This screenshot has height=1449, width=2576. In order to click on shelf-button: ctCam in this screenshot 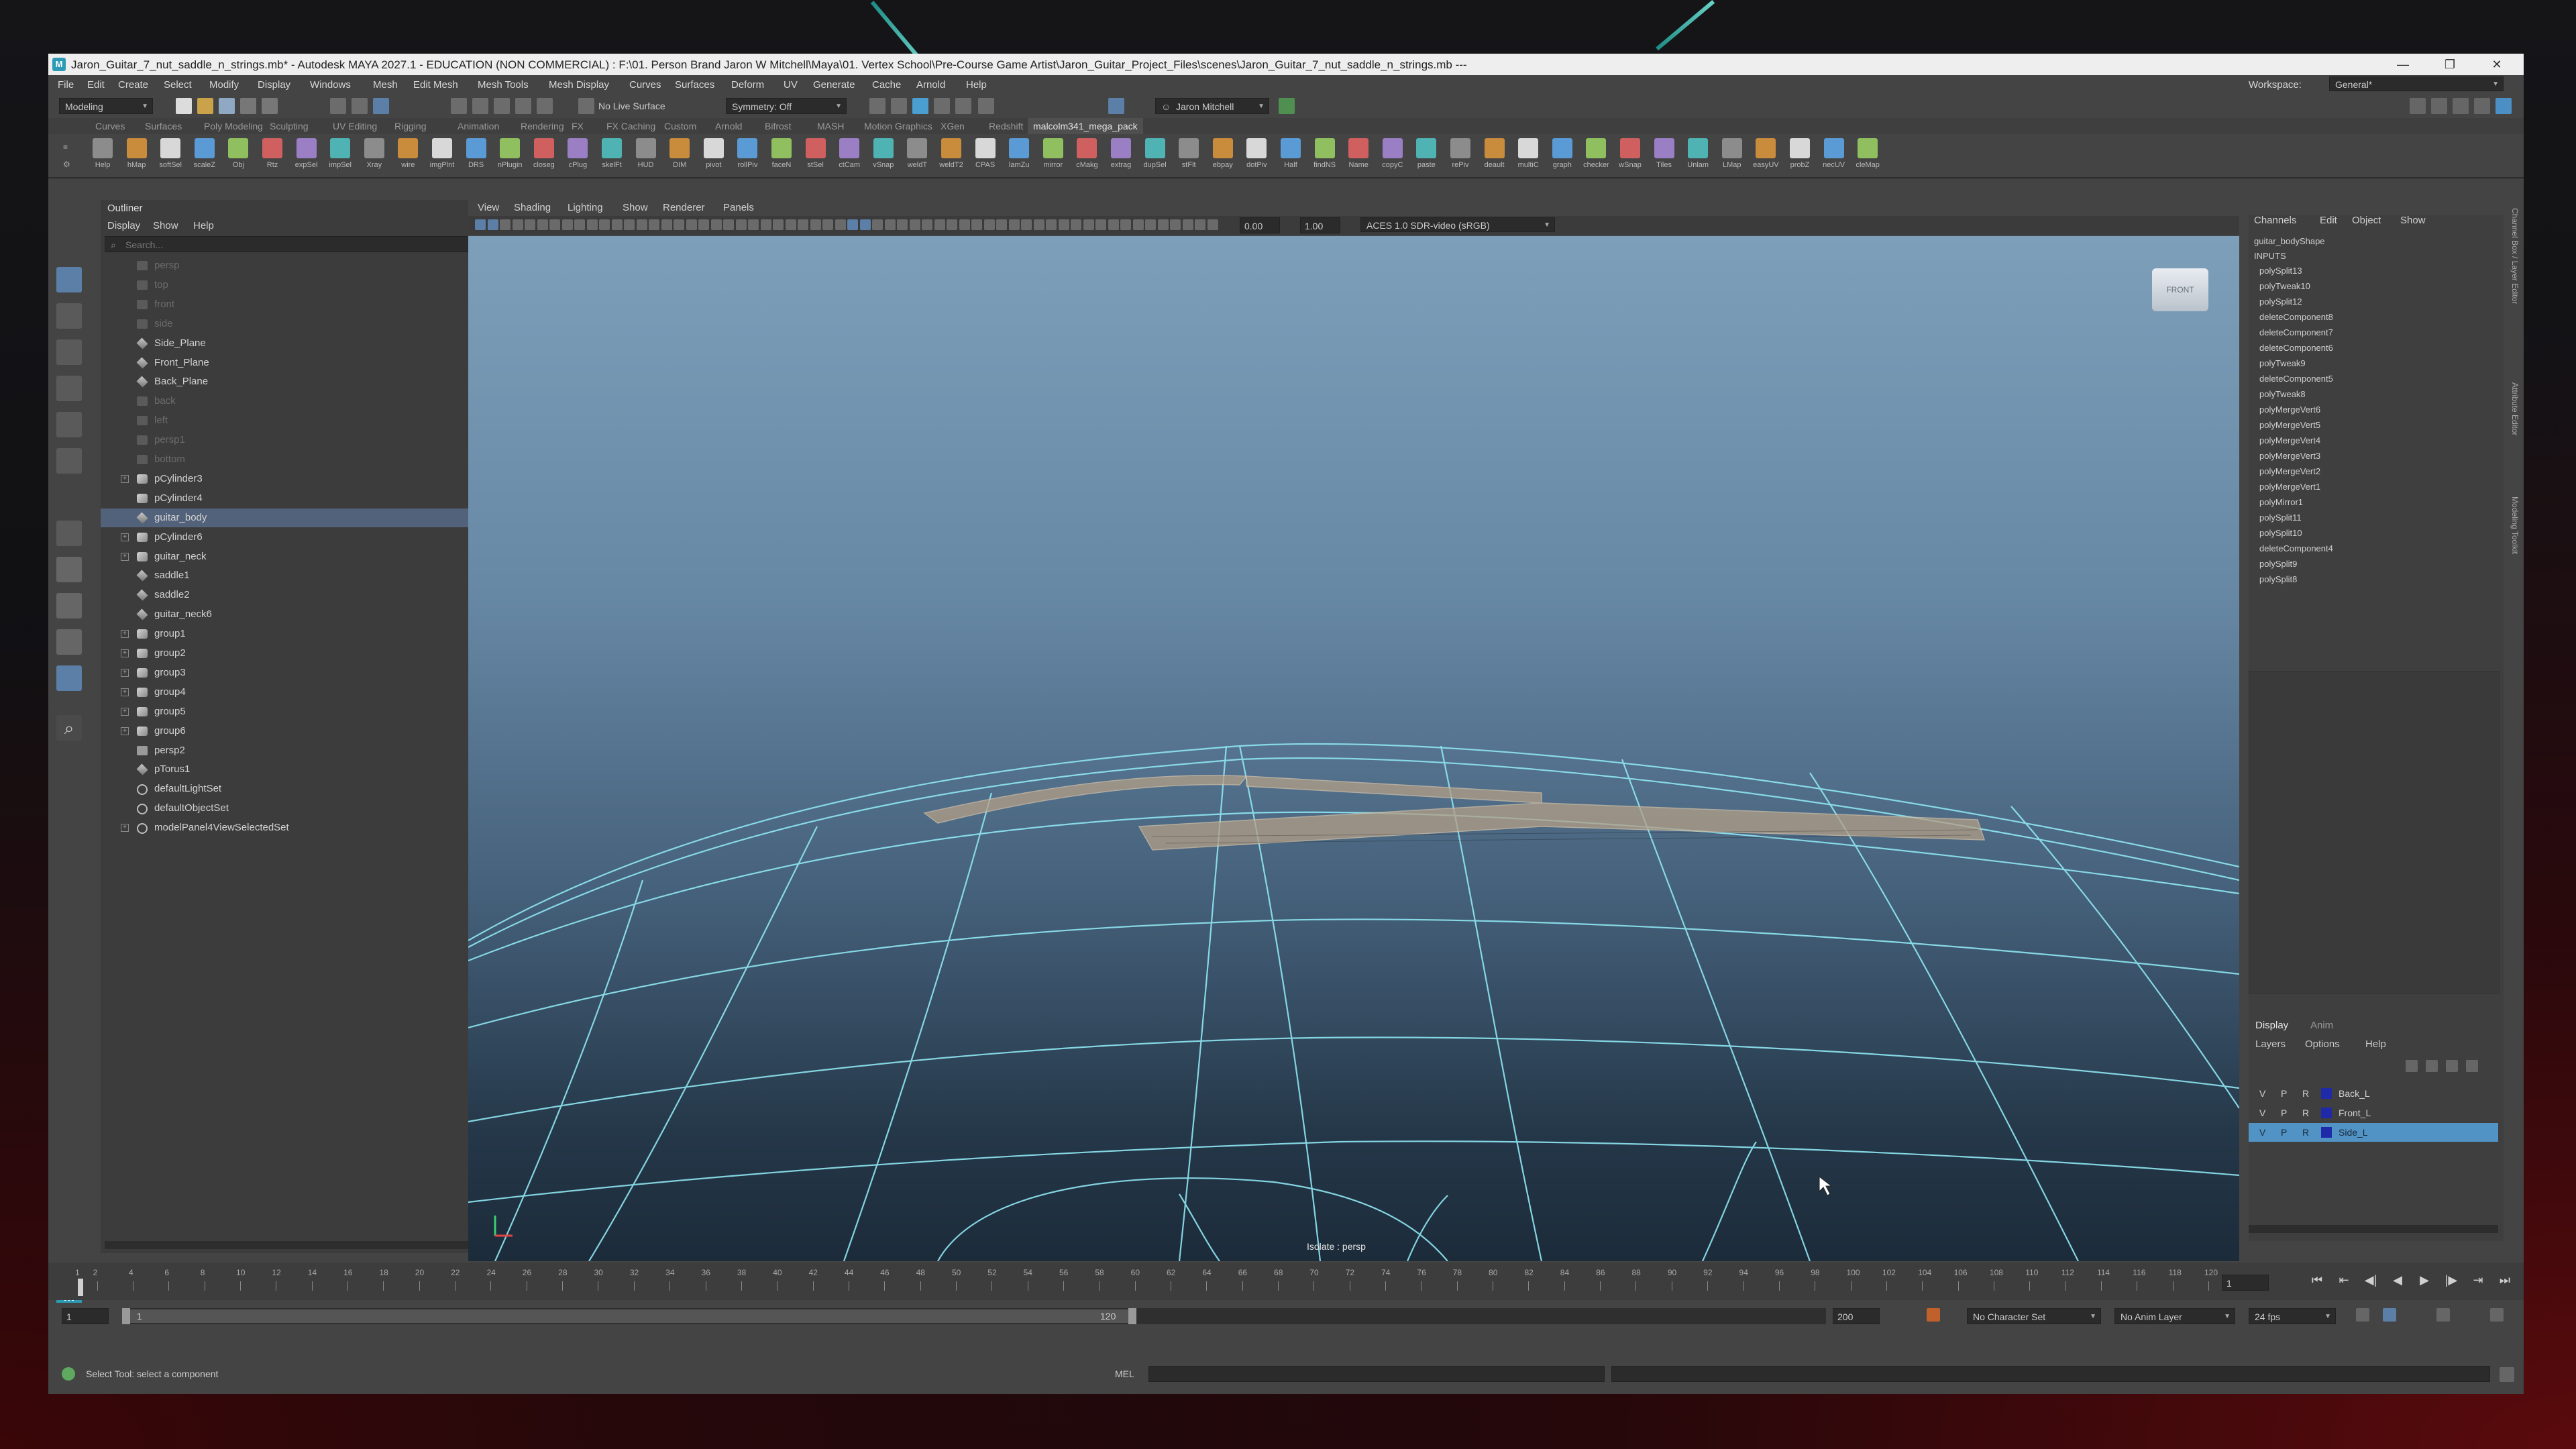, I will do `click(849, 156)`.